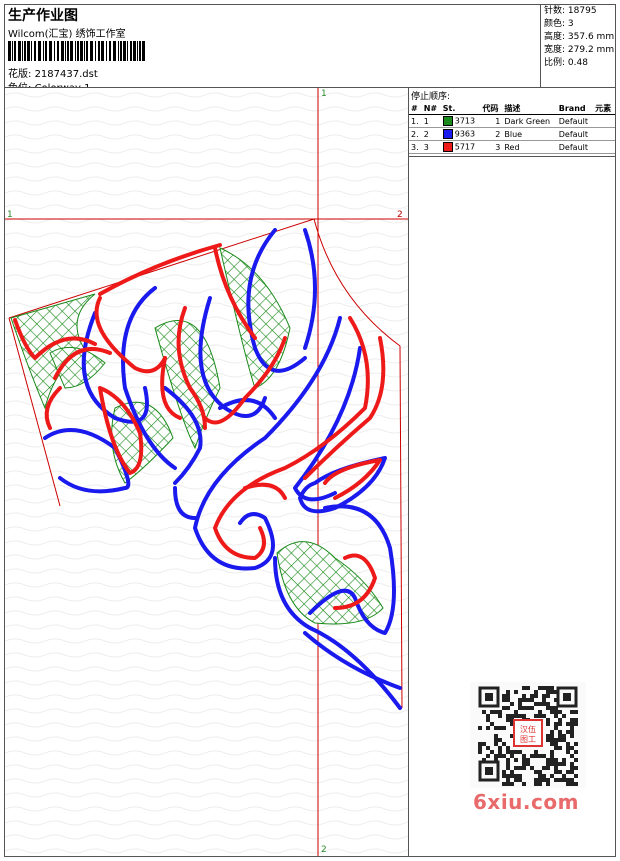 This screenshot has height=861, width=620. Describe the element at coordinates (512, 134) in the screenshot. I see `table-row: 2. 2 9363 2 Blue Default` at that location.